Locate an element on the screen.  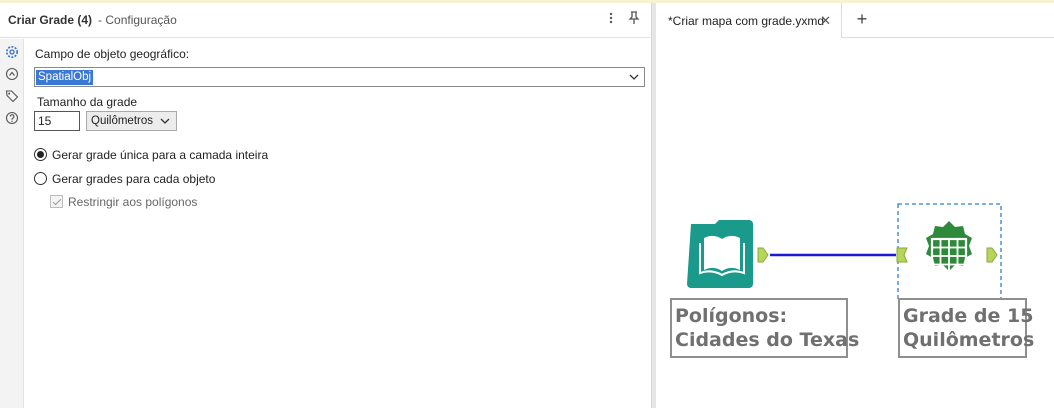
spatial-field-value: SpatialObj is located at coordinates (65, 77).